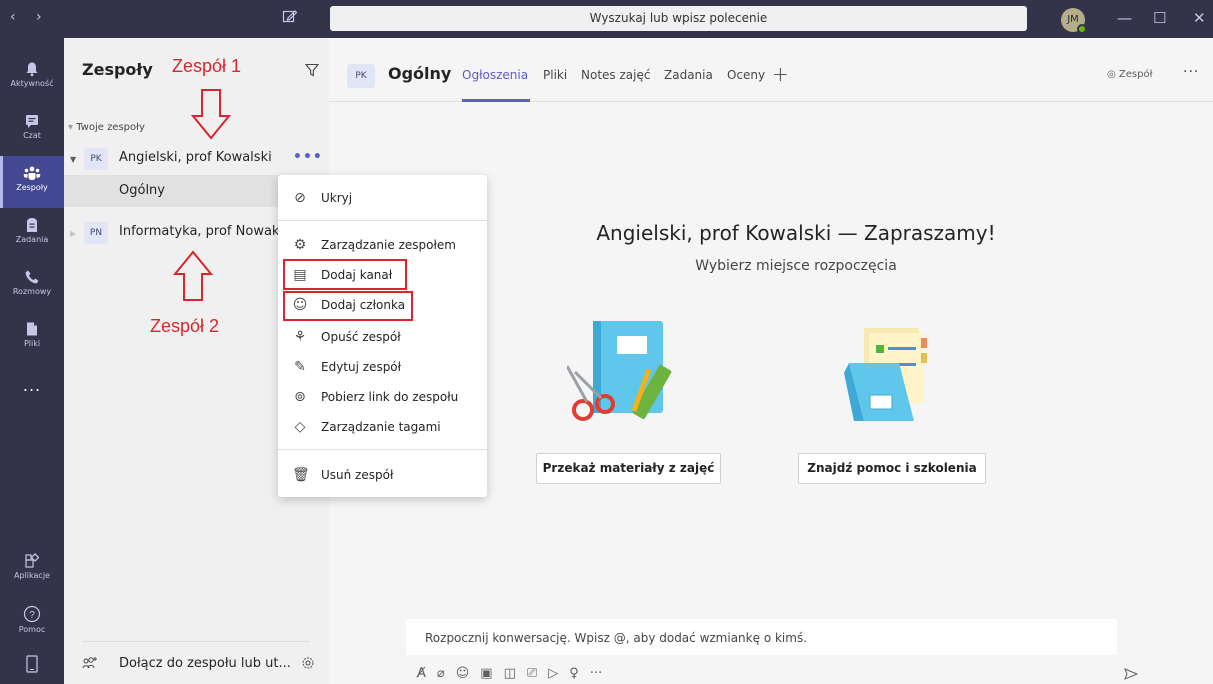 The image size is (1213, 684). Describe the element at coordinates (32, 338) in the screenshot. I see `appbar-files: Pliki` at that location.